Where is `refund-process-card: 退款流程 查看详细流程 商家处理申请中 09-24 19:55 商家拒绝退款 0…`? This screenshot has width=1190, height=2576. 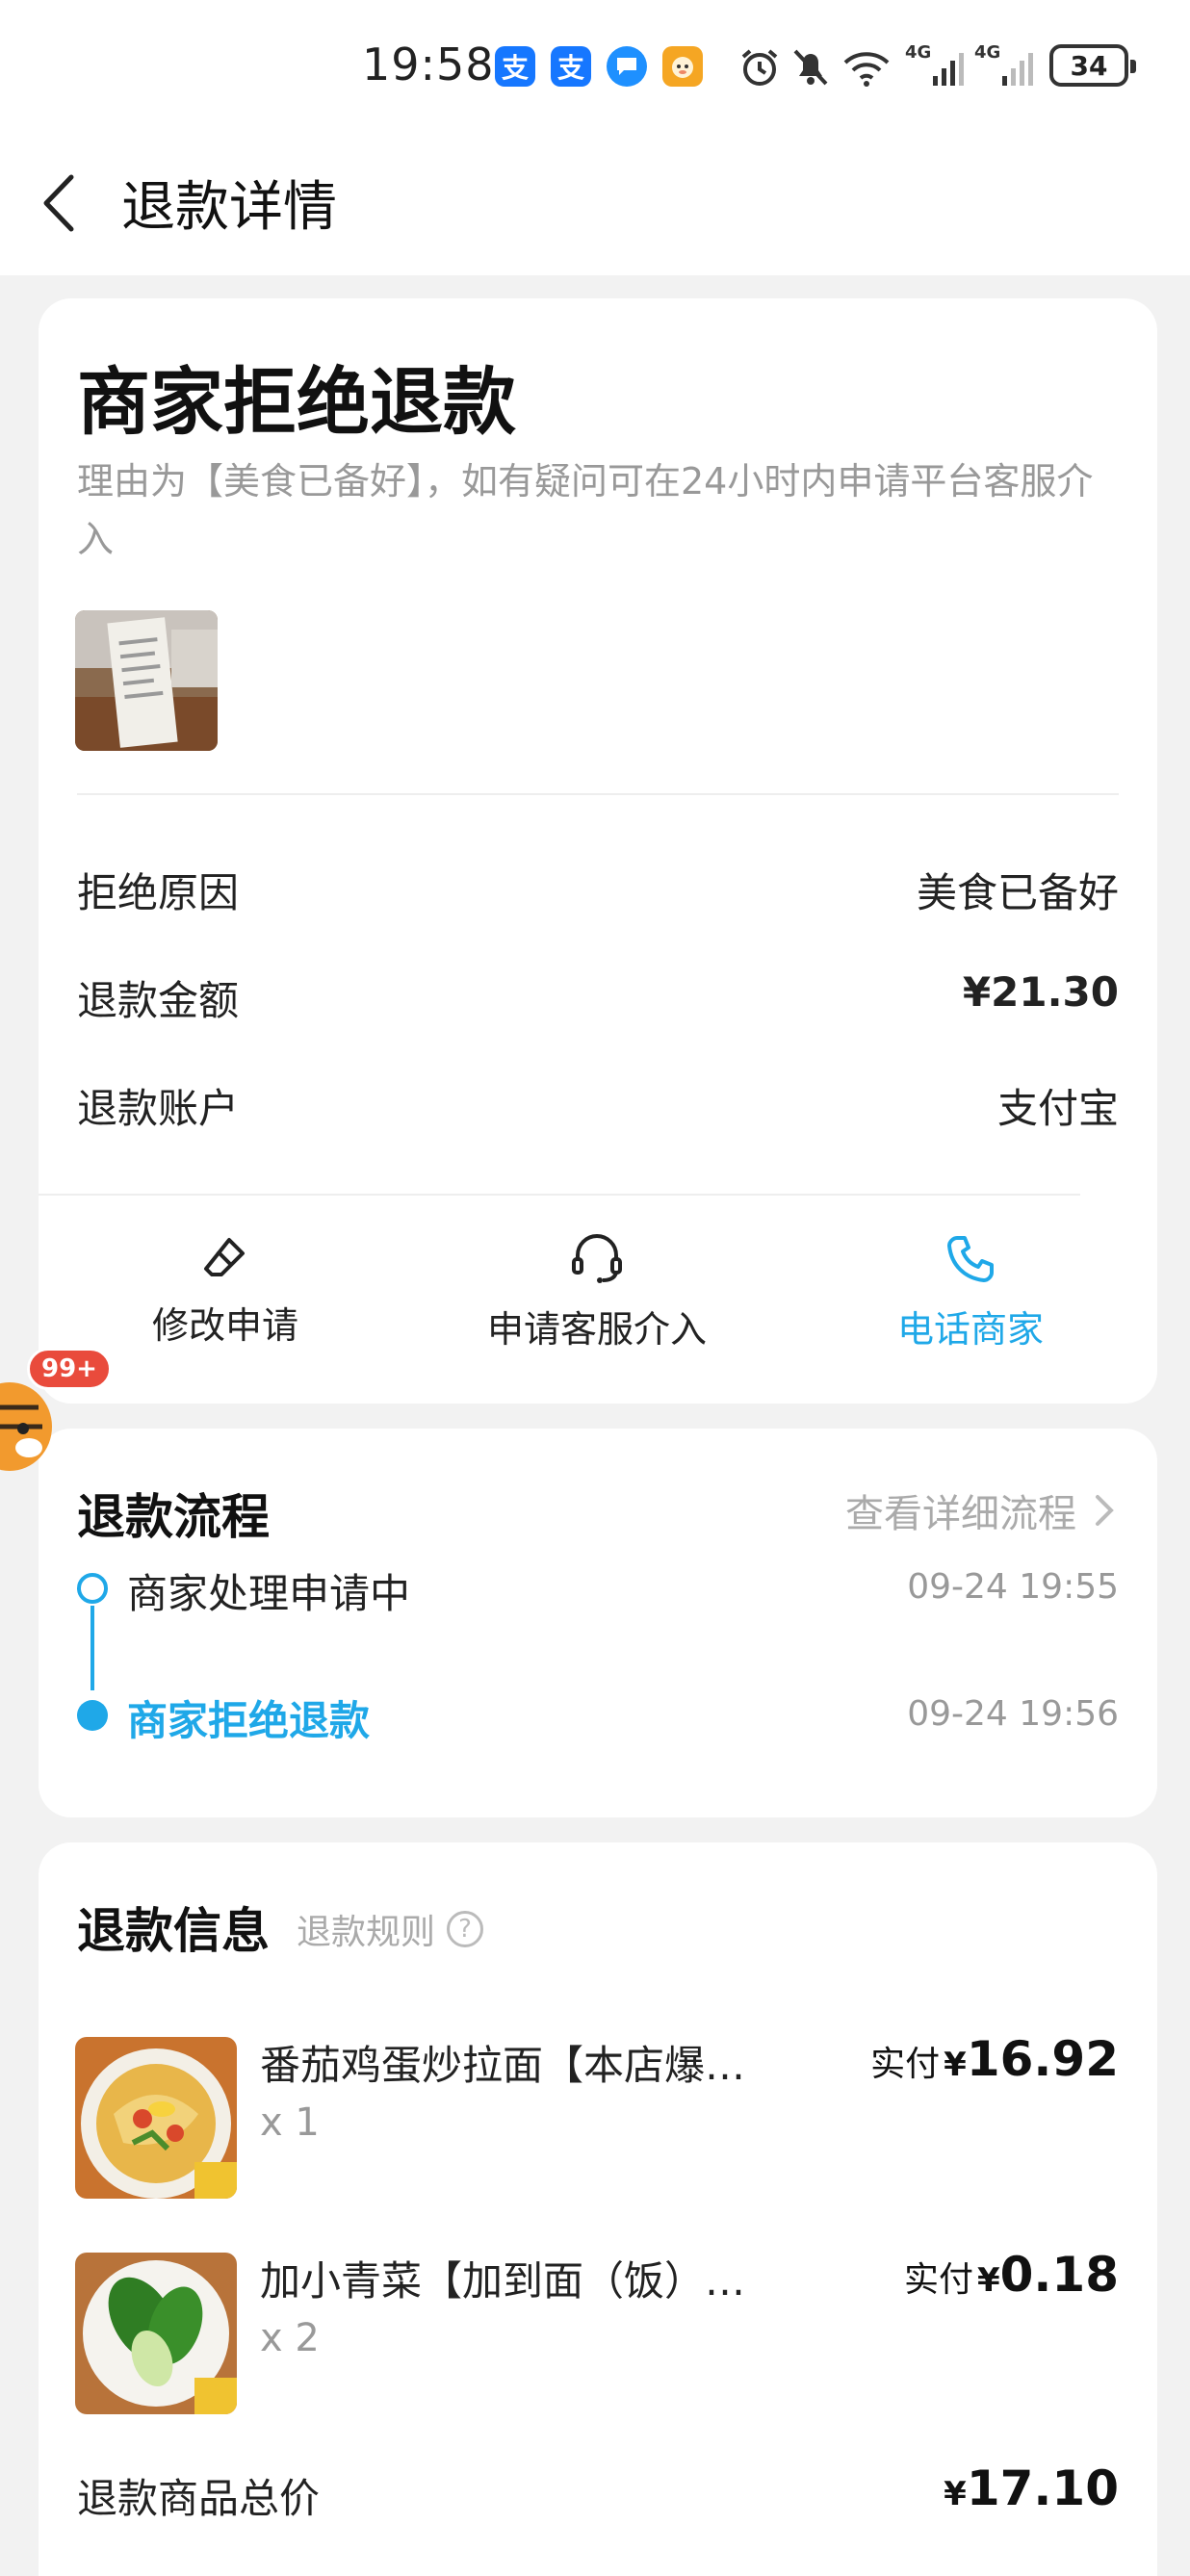 refund-process-card: 退款流程 查看详细流程 商家处理申请中 09-24 19:55 商家拒绝退款 0… is located at coordinates (598, 1623).